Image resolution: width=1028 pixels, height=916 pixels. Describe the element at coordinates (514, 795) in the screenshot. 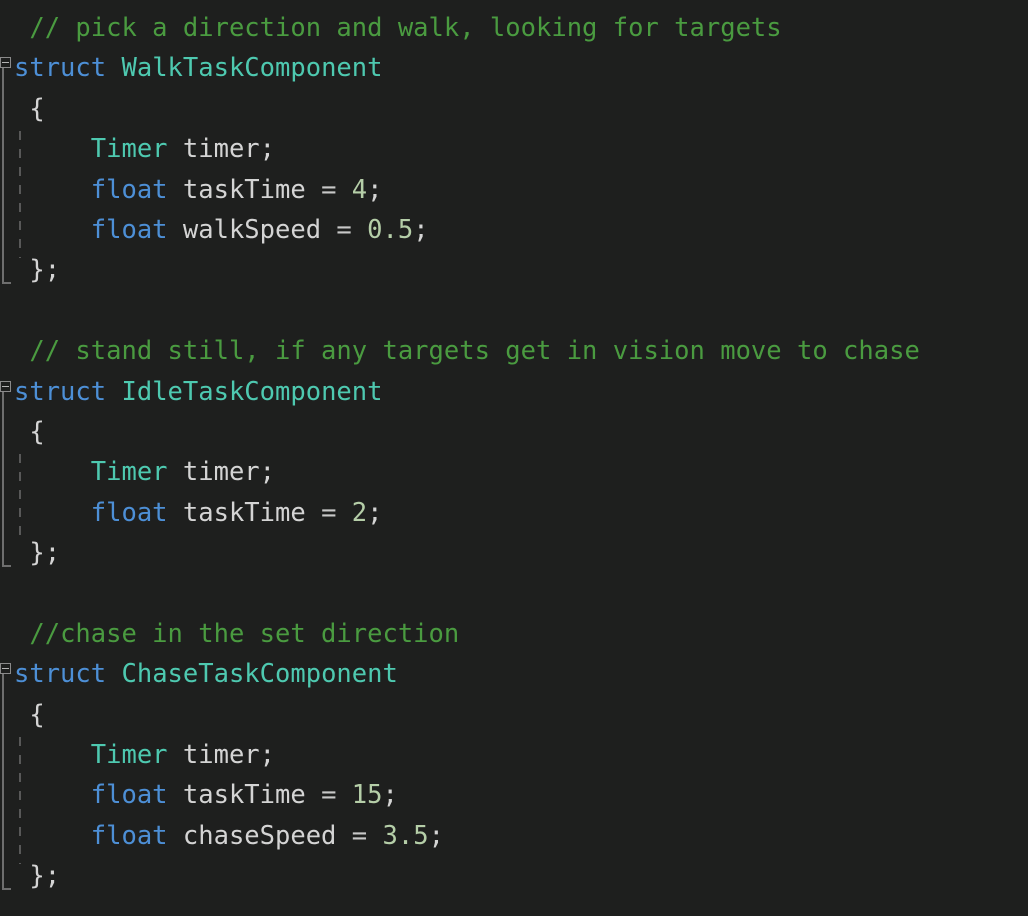

I see `code-line: float taskTime = 15;` at that location.